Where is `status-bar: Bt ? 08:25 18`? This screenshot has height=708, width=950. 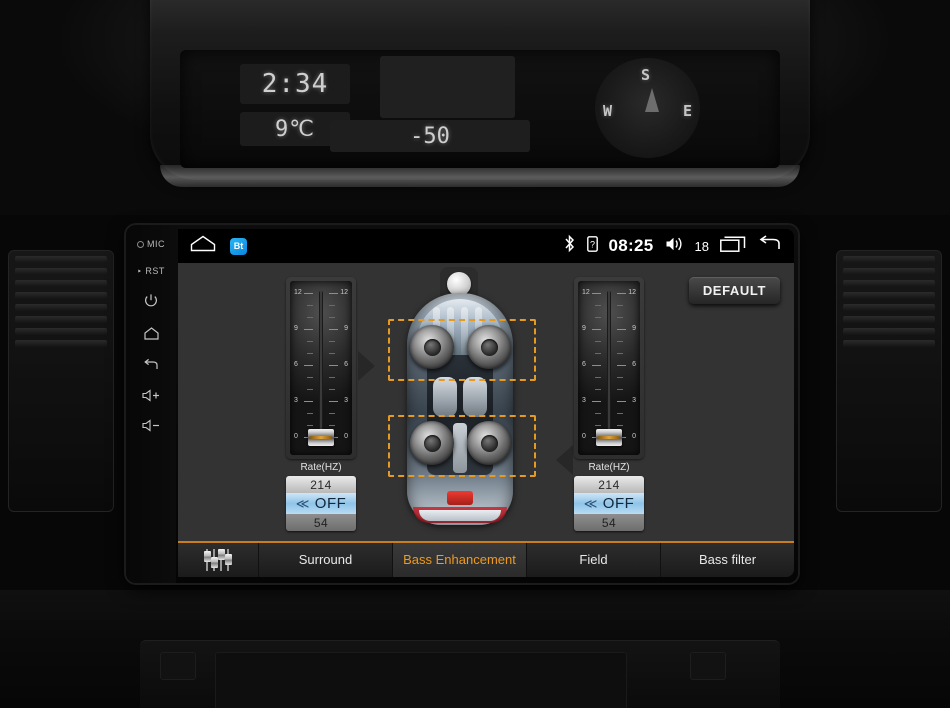
status-bar: Bt ? 08:25 18 is located at coordinates (486, 246).